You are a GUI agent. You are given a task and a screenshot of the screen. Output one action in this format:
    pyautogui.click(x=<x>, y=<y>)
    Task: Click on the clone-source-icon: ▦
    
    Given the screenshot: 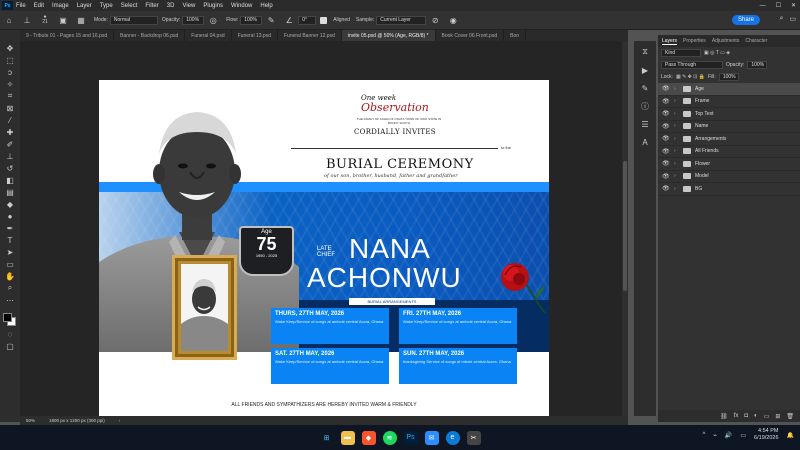 What is the action you would take?
    pyautogui.click(x=81, y=20)
    